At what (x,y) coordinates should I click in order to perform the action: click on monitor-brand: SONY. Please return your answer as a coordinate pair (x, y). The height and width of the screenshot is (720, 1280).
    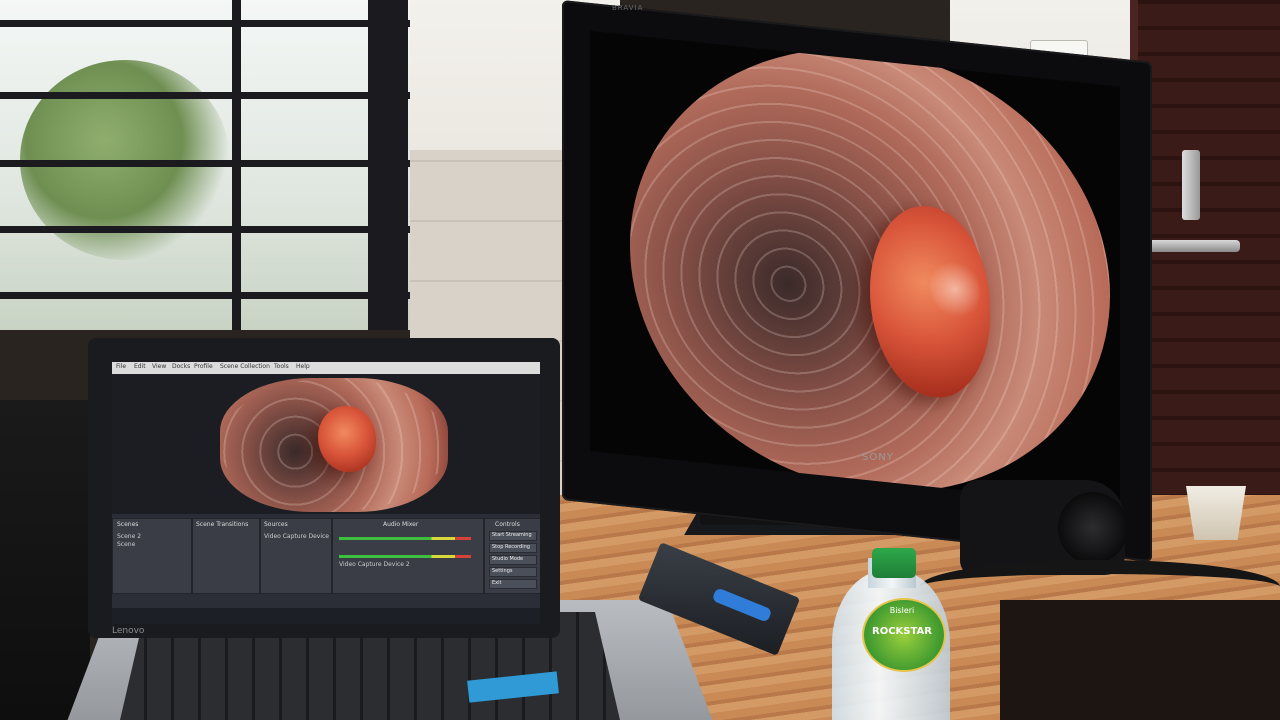
    Looking at the image, I should click on (878, 457).